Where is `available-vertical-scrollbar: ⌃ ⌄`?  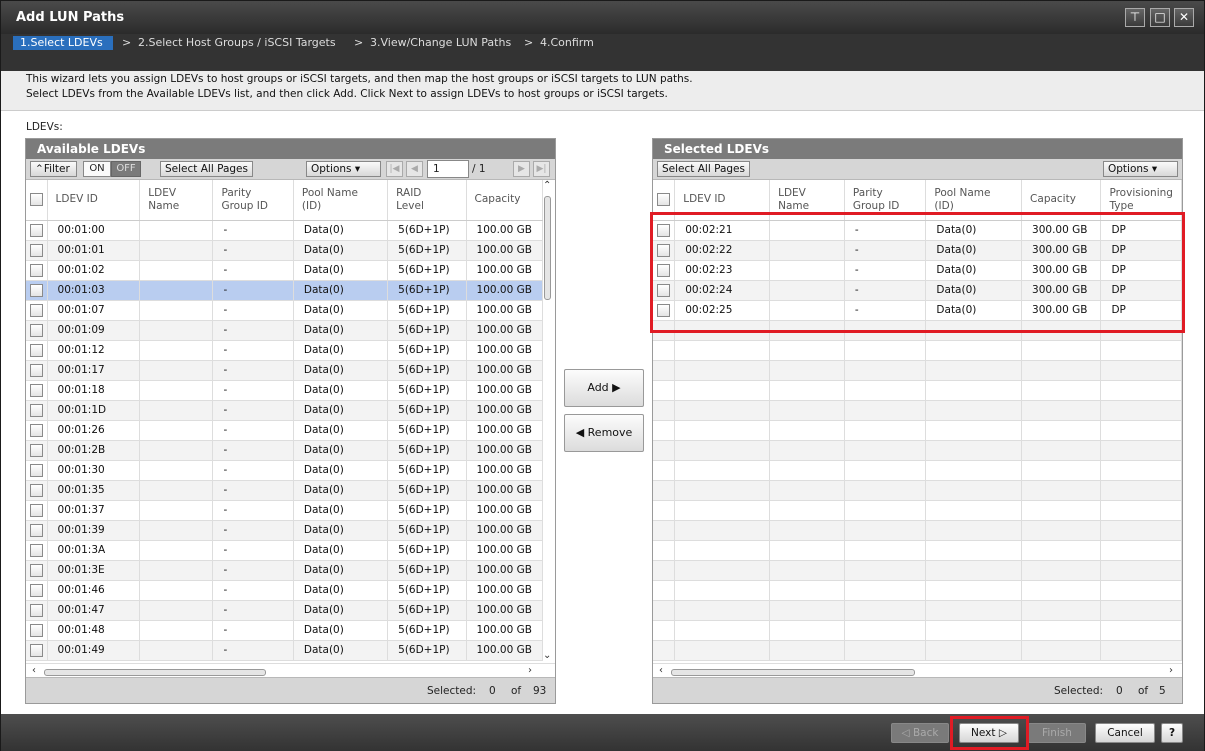
available-vertical-scrollbar: ⌃ ⌄ is located at coordinates (547, 420).